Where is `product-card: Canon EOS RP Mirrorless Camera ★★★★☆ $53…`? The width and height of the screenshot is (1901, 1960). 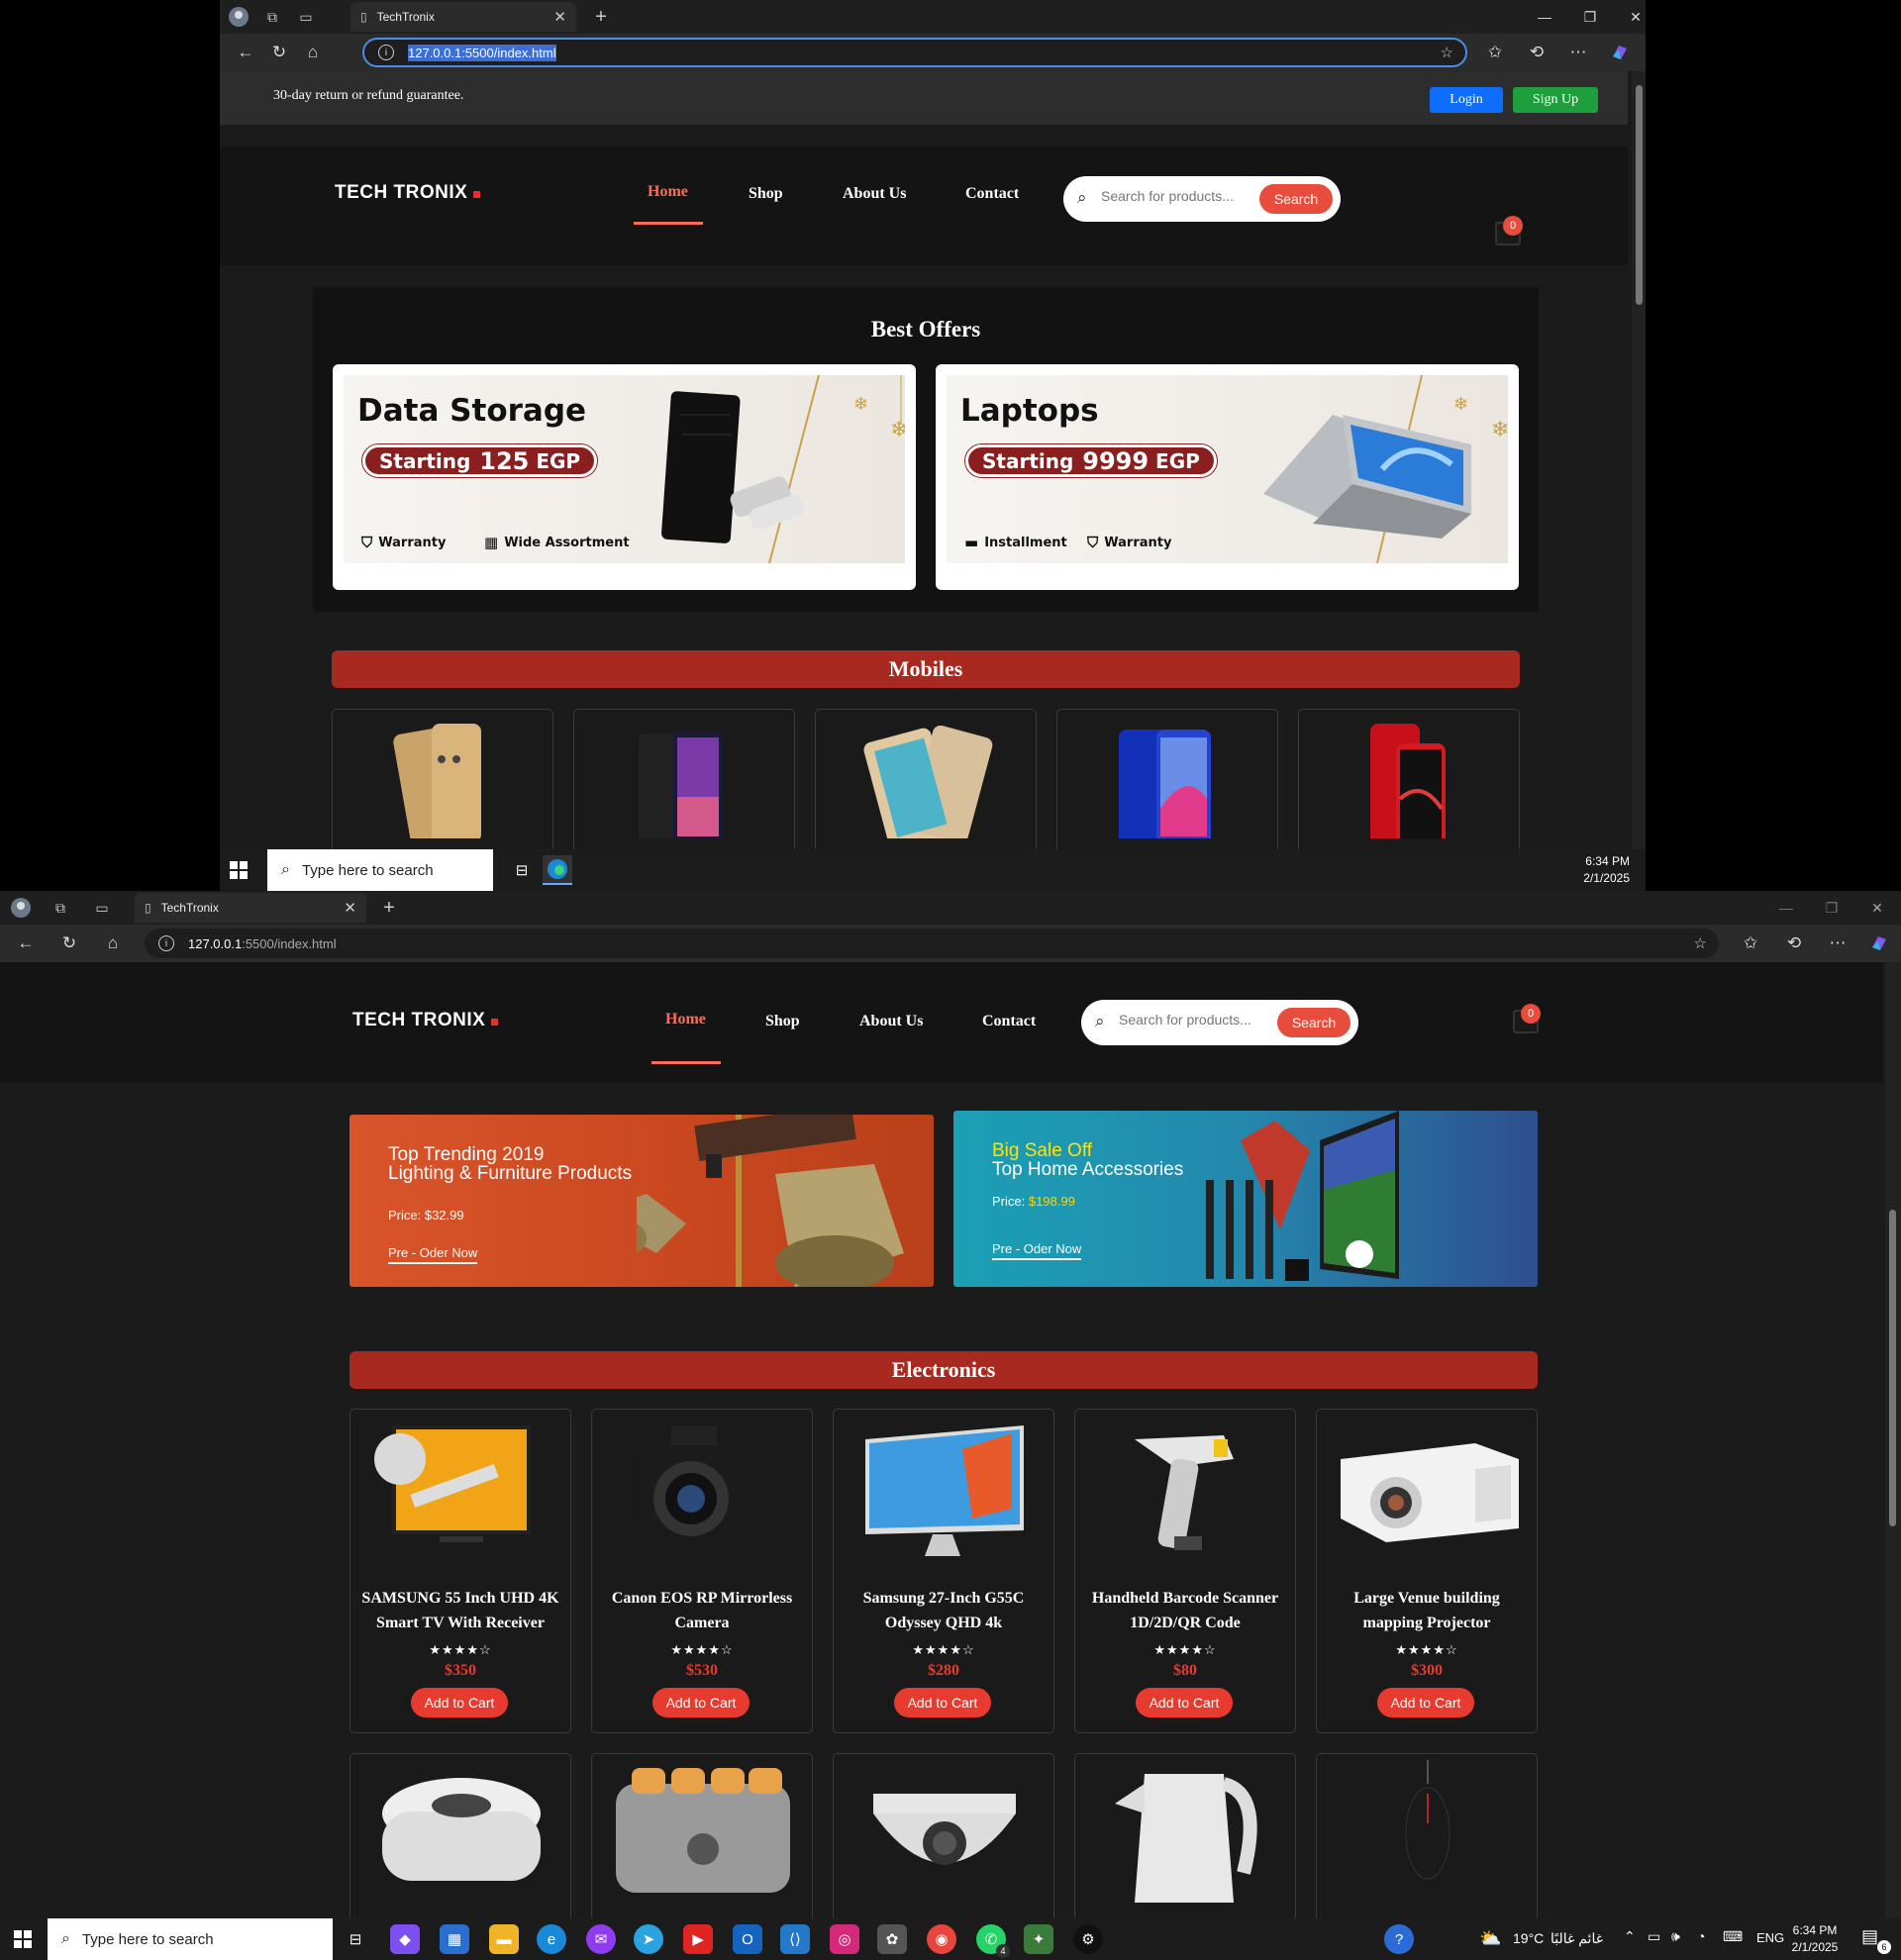 product-card: Canon EOS RP Mirrorless Camera ★★★★☆ $53… is located at coordinates (702, 1571).